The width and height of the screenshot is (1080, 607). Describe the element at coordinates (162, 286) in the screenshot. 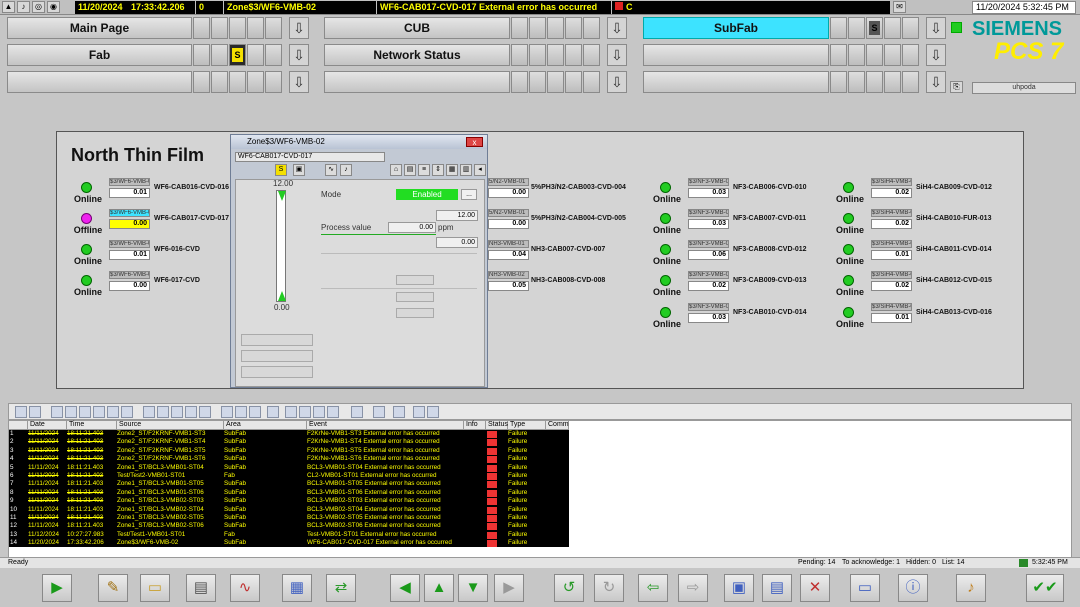

I see `device-block: Online $3/WF6-VMB-0 0.00 WF6-017-CVD` at that location.